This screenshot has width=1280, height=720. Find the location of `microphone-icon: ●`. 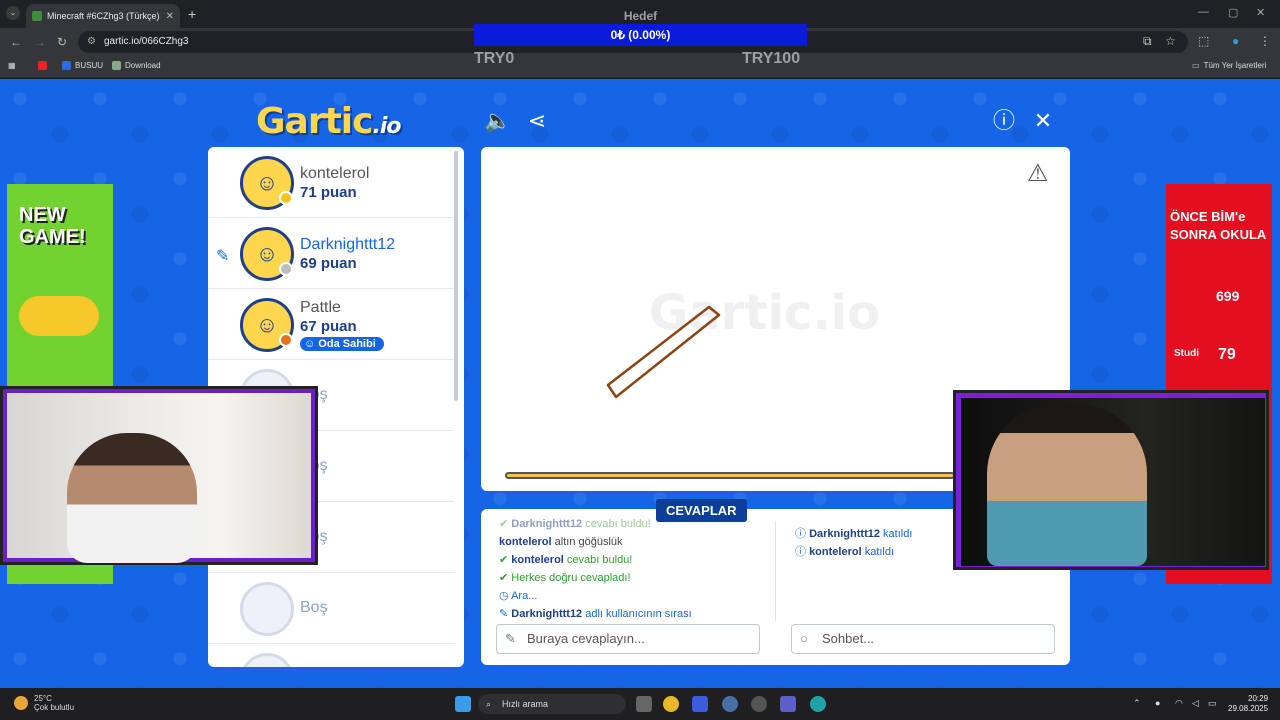

microphone-icon: ● is located at coordinates (1157, 703).